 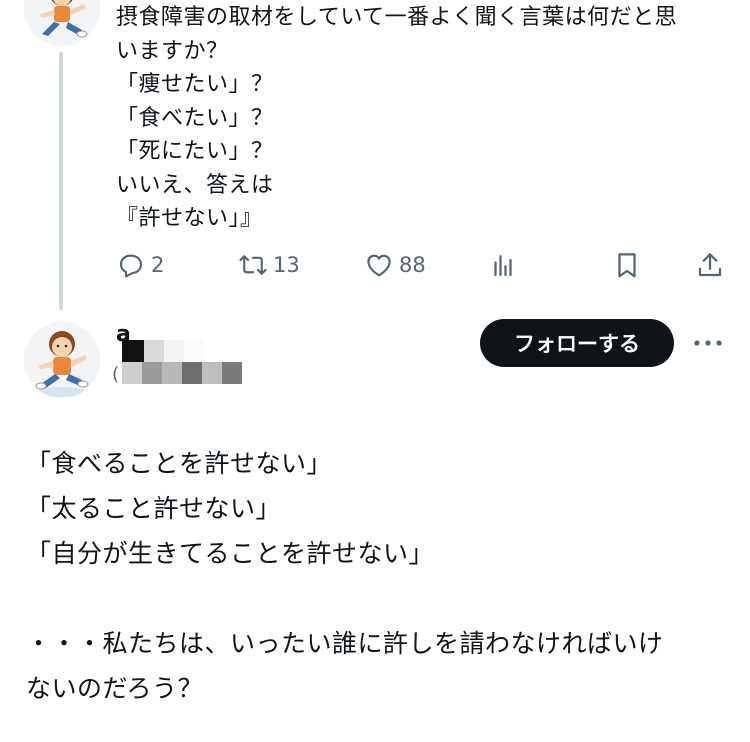 What do you see at coordinates (253, 265) in the screenshot?
I see `retweet-icon` at bounding box center [253, 265].